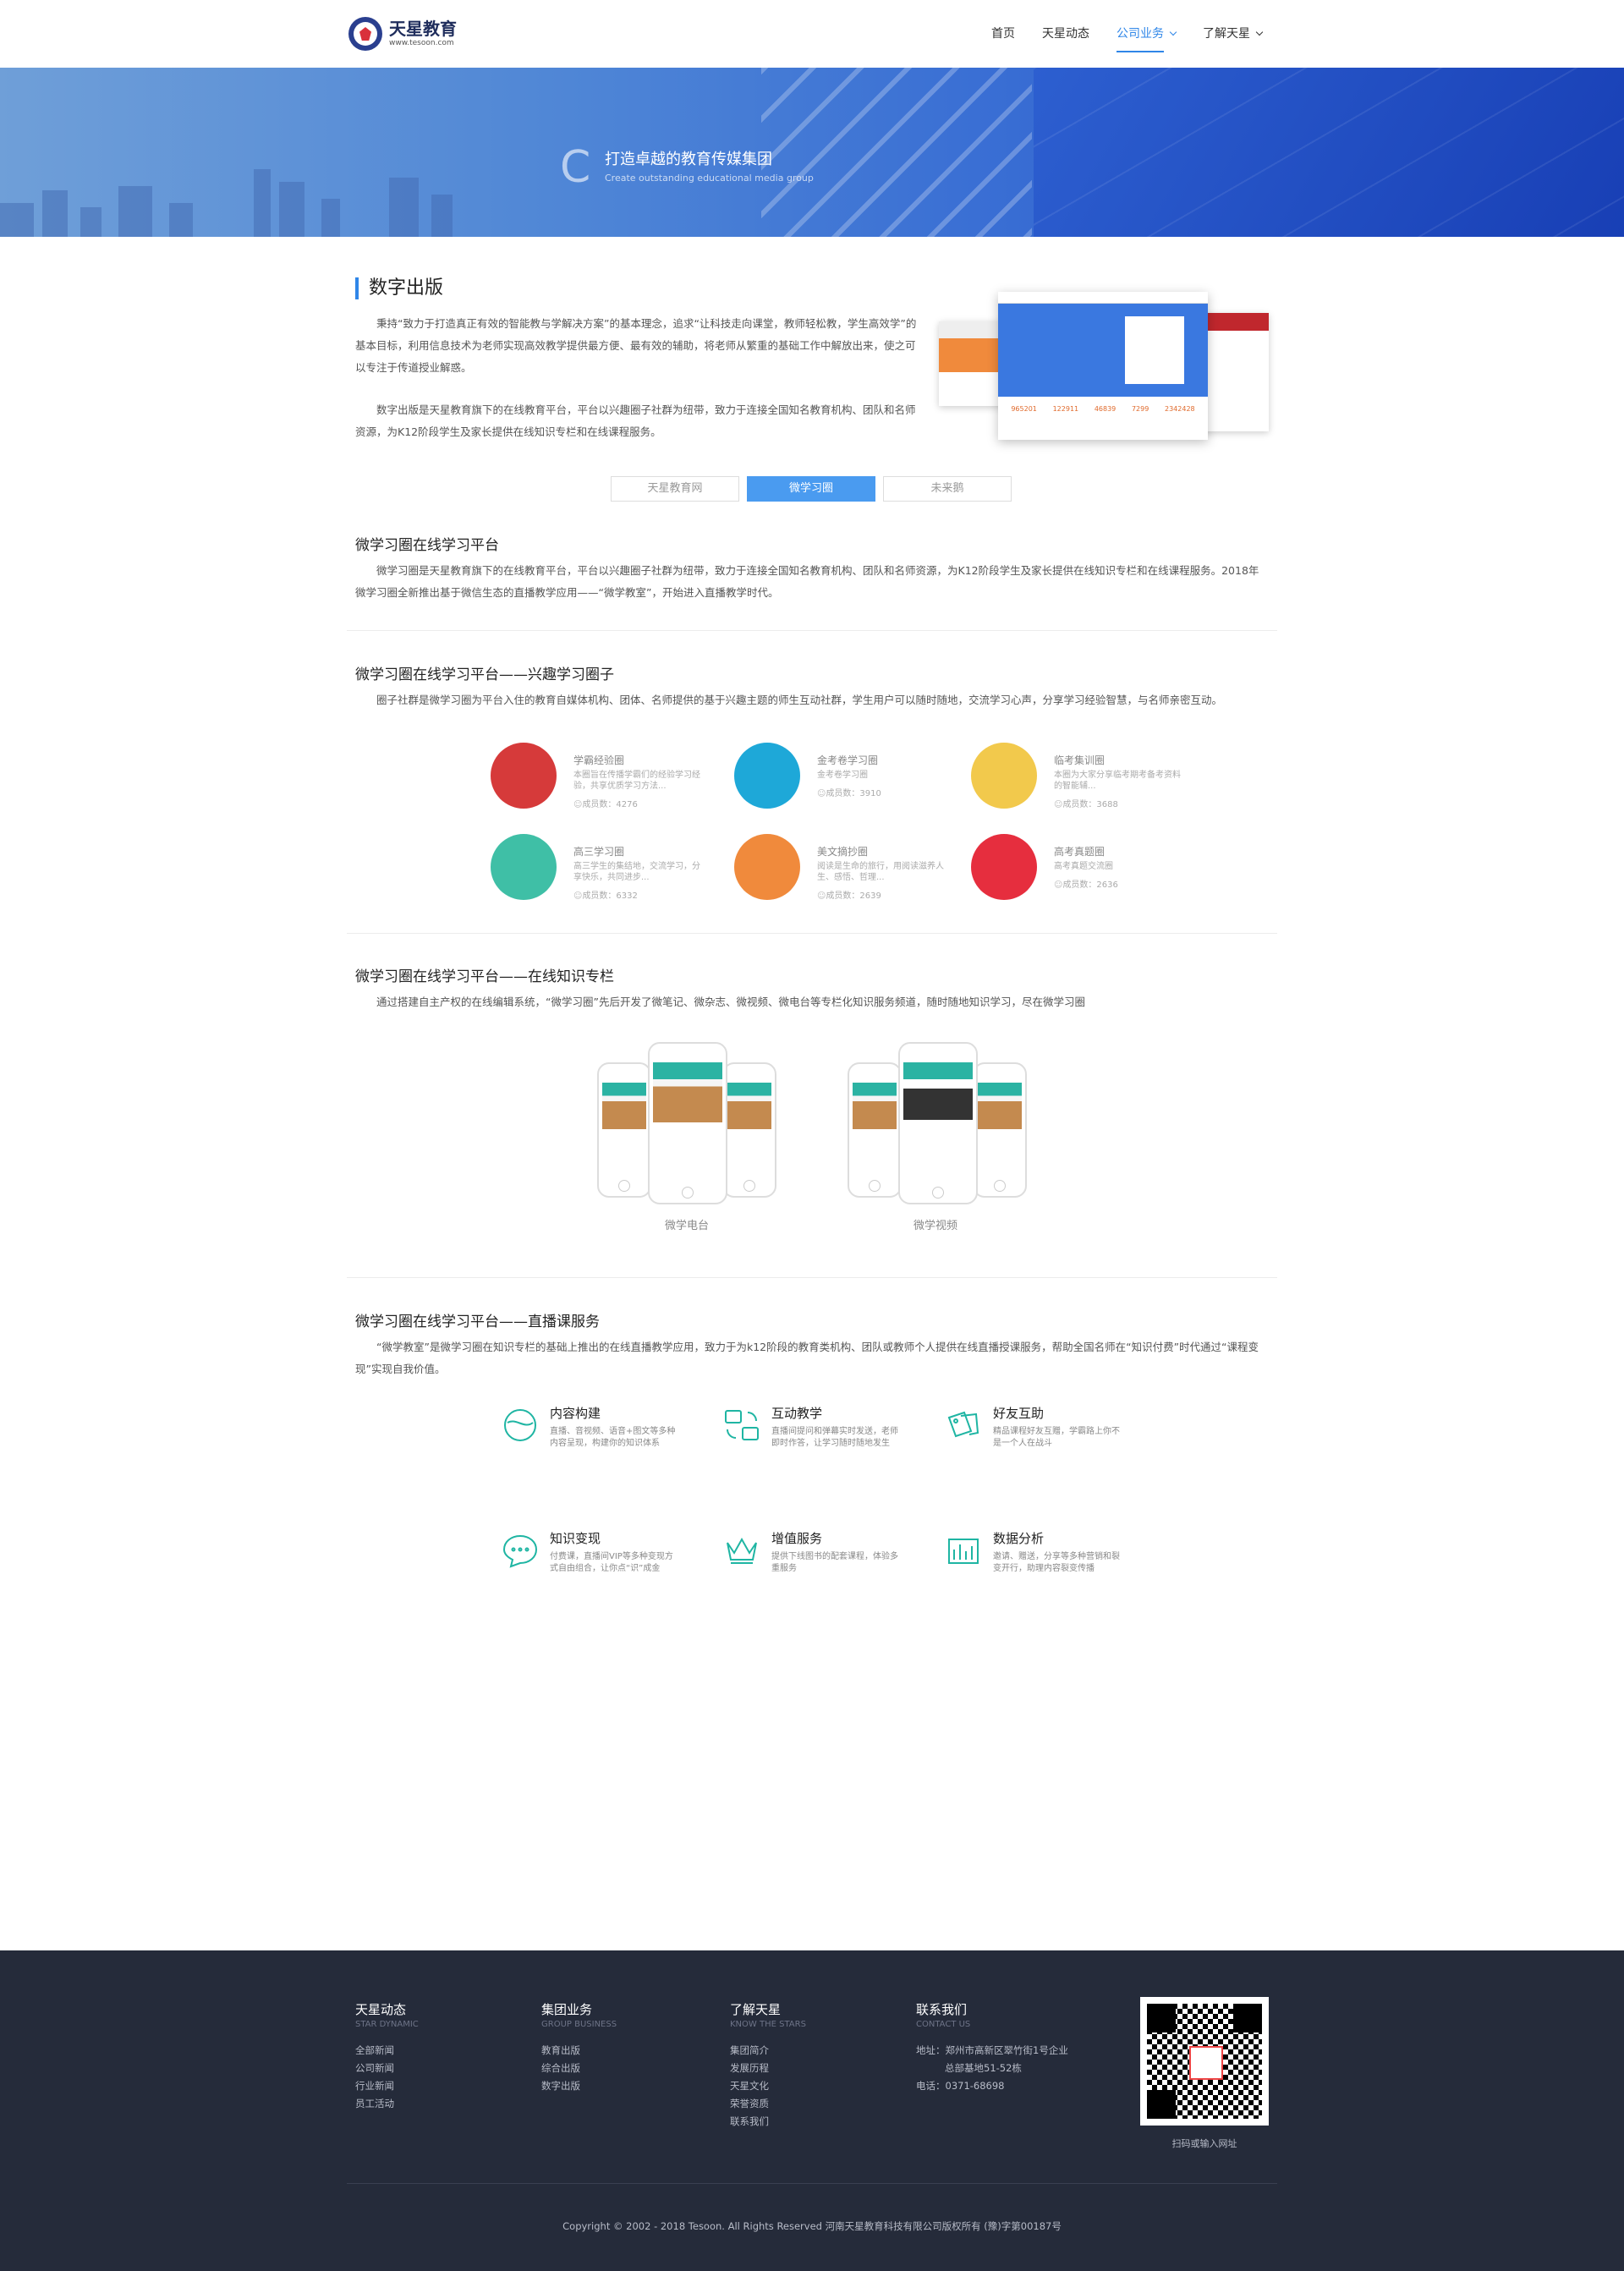  Describe the element at coordinates (1004, 776) in the screenshot. I see `ruler-icon` at that location.